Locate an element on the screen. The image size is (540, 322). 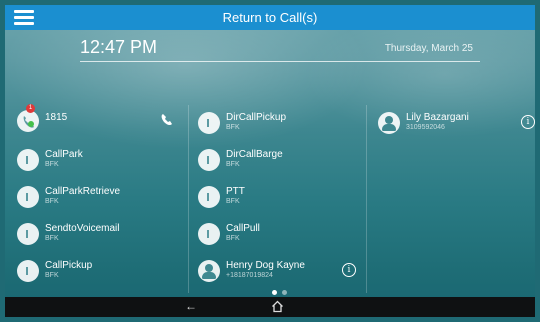
contact-number: 3109592046 is located at coordinates (425, 127).